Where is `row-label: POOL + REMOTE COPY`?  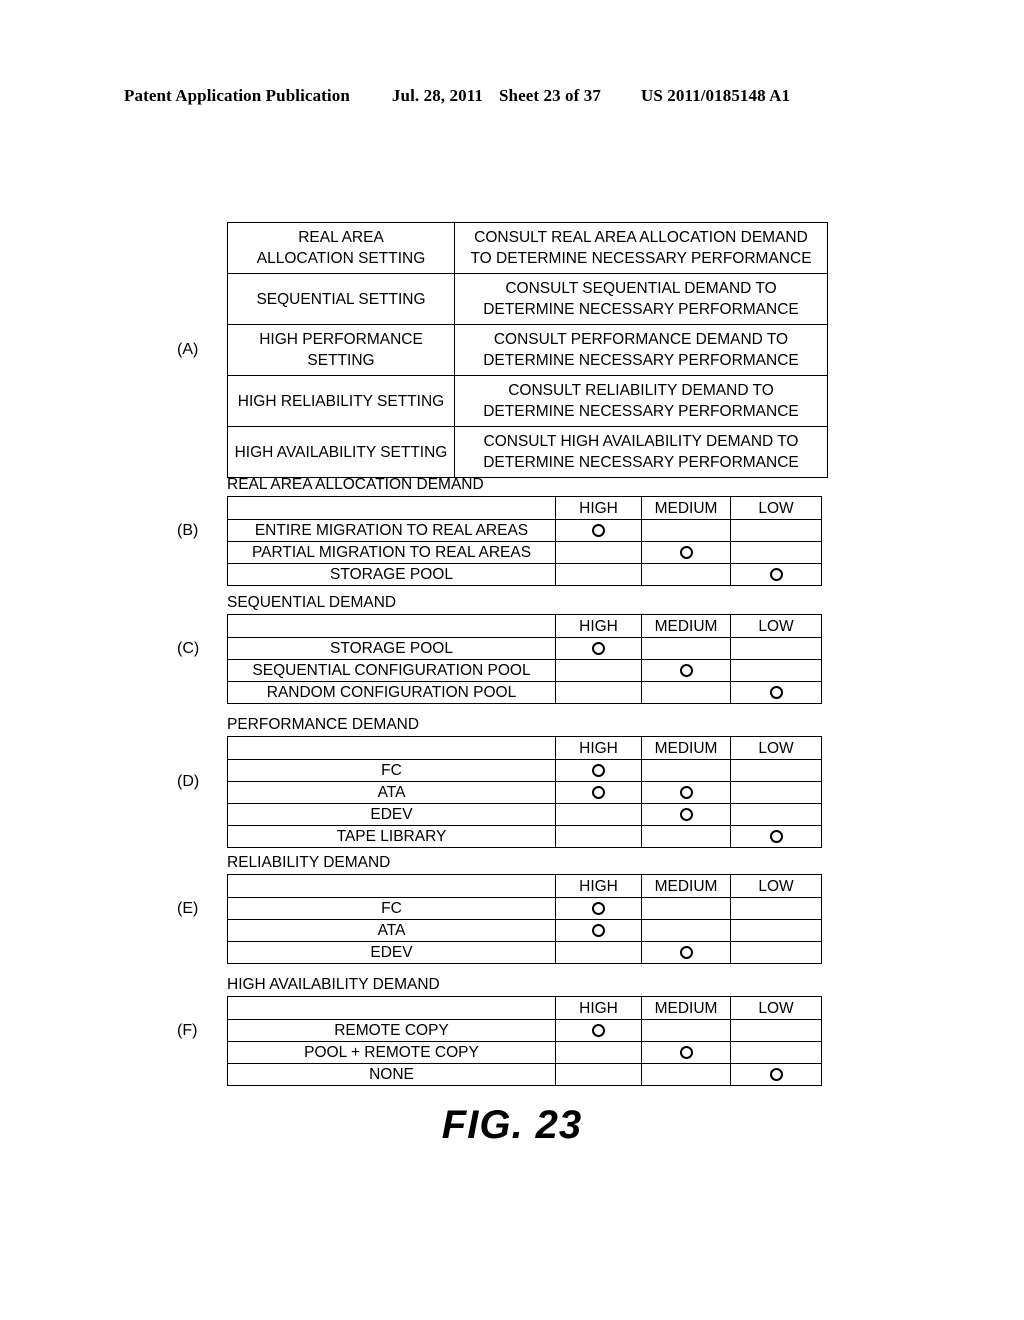
row-label: POOL + REMOTE COPY is located at coordinates (391, 1052).